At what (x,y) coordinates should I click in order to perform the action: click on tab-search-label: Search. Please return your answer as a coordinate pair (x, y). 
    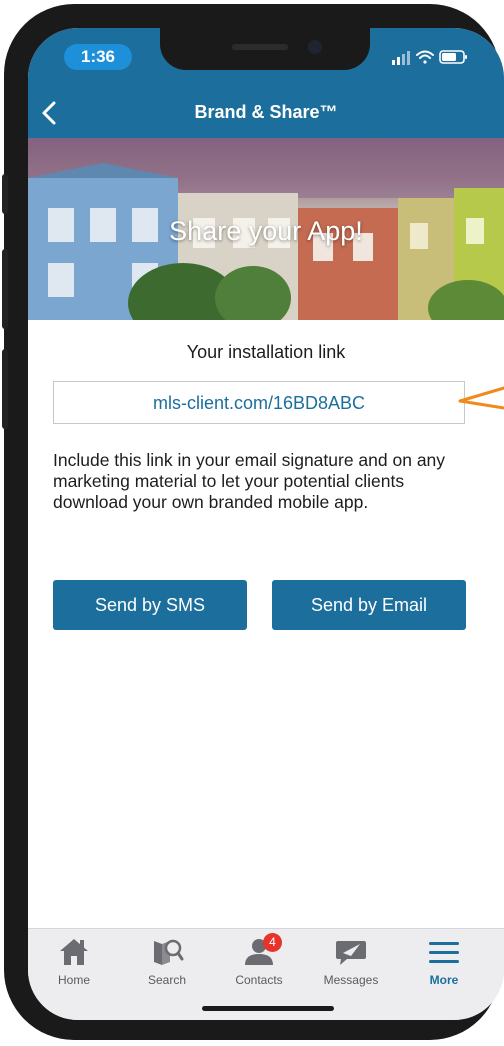
    Looking at the image, I should click on (167, 980).